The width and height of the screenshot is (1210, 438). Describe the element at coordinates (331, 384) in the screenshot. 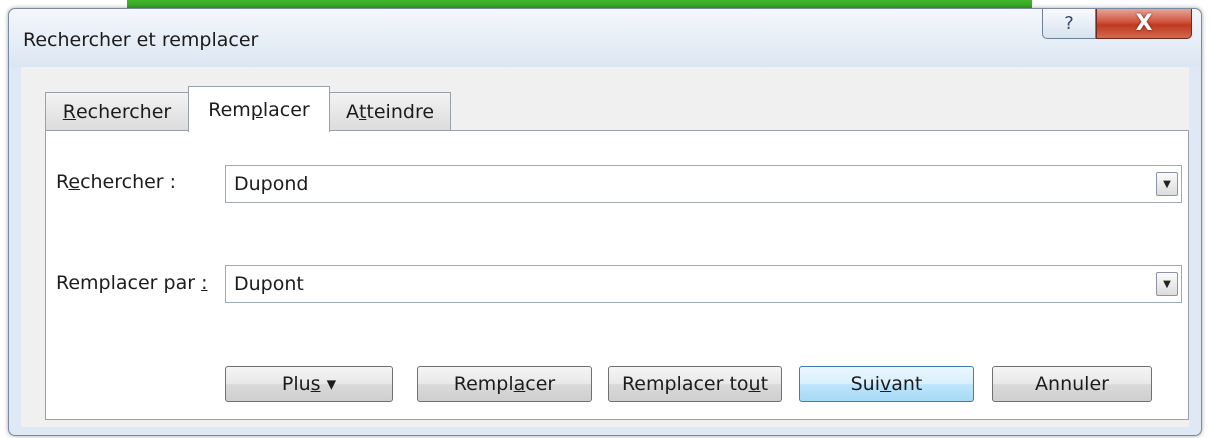

I see `expand-arrow-icon: ▾` at that location.